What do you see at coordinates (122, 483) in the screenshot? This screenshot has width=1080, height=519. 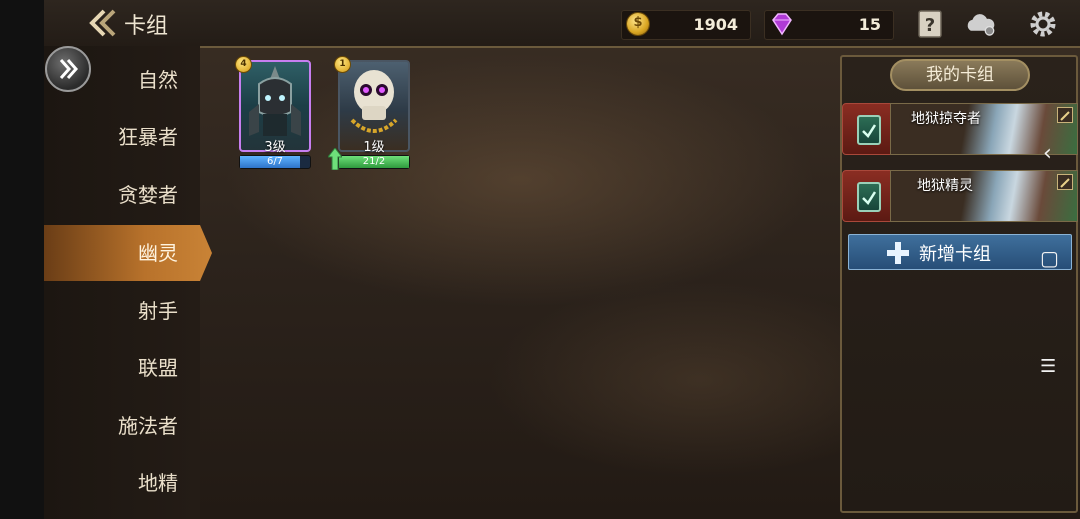 I see `sidebar-item-goblin: 地精` at bounding box center [122, 483].